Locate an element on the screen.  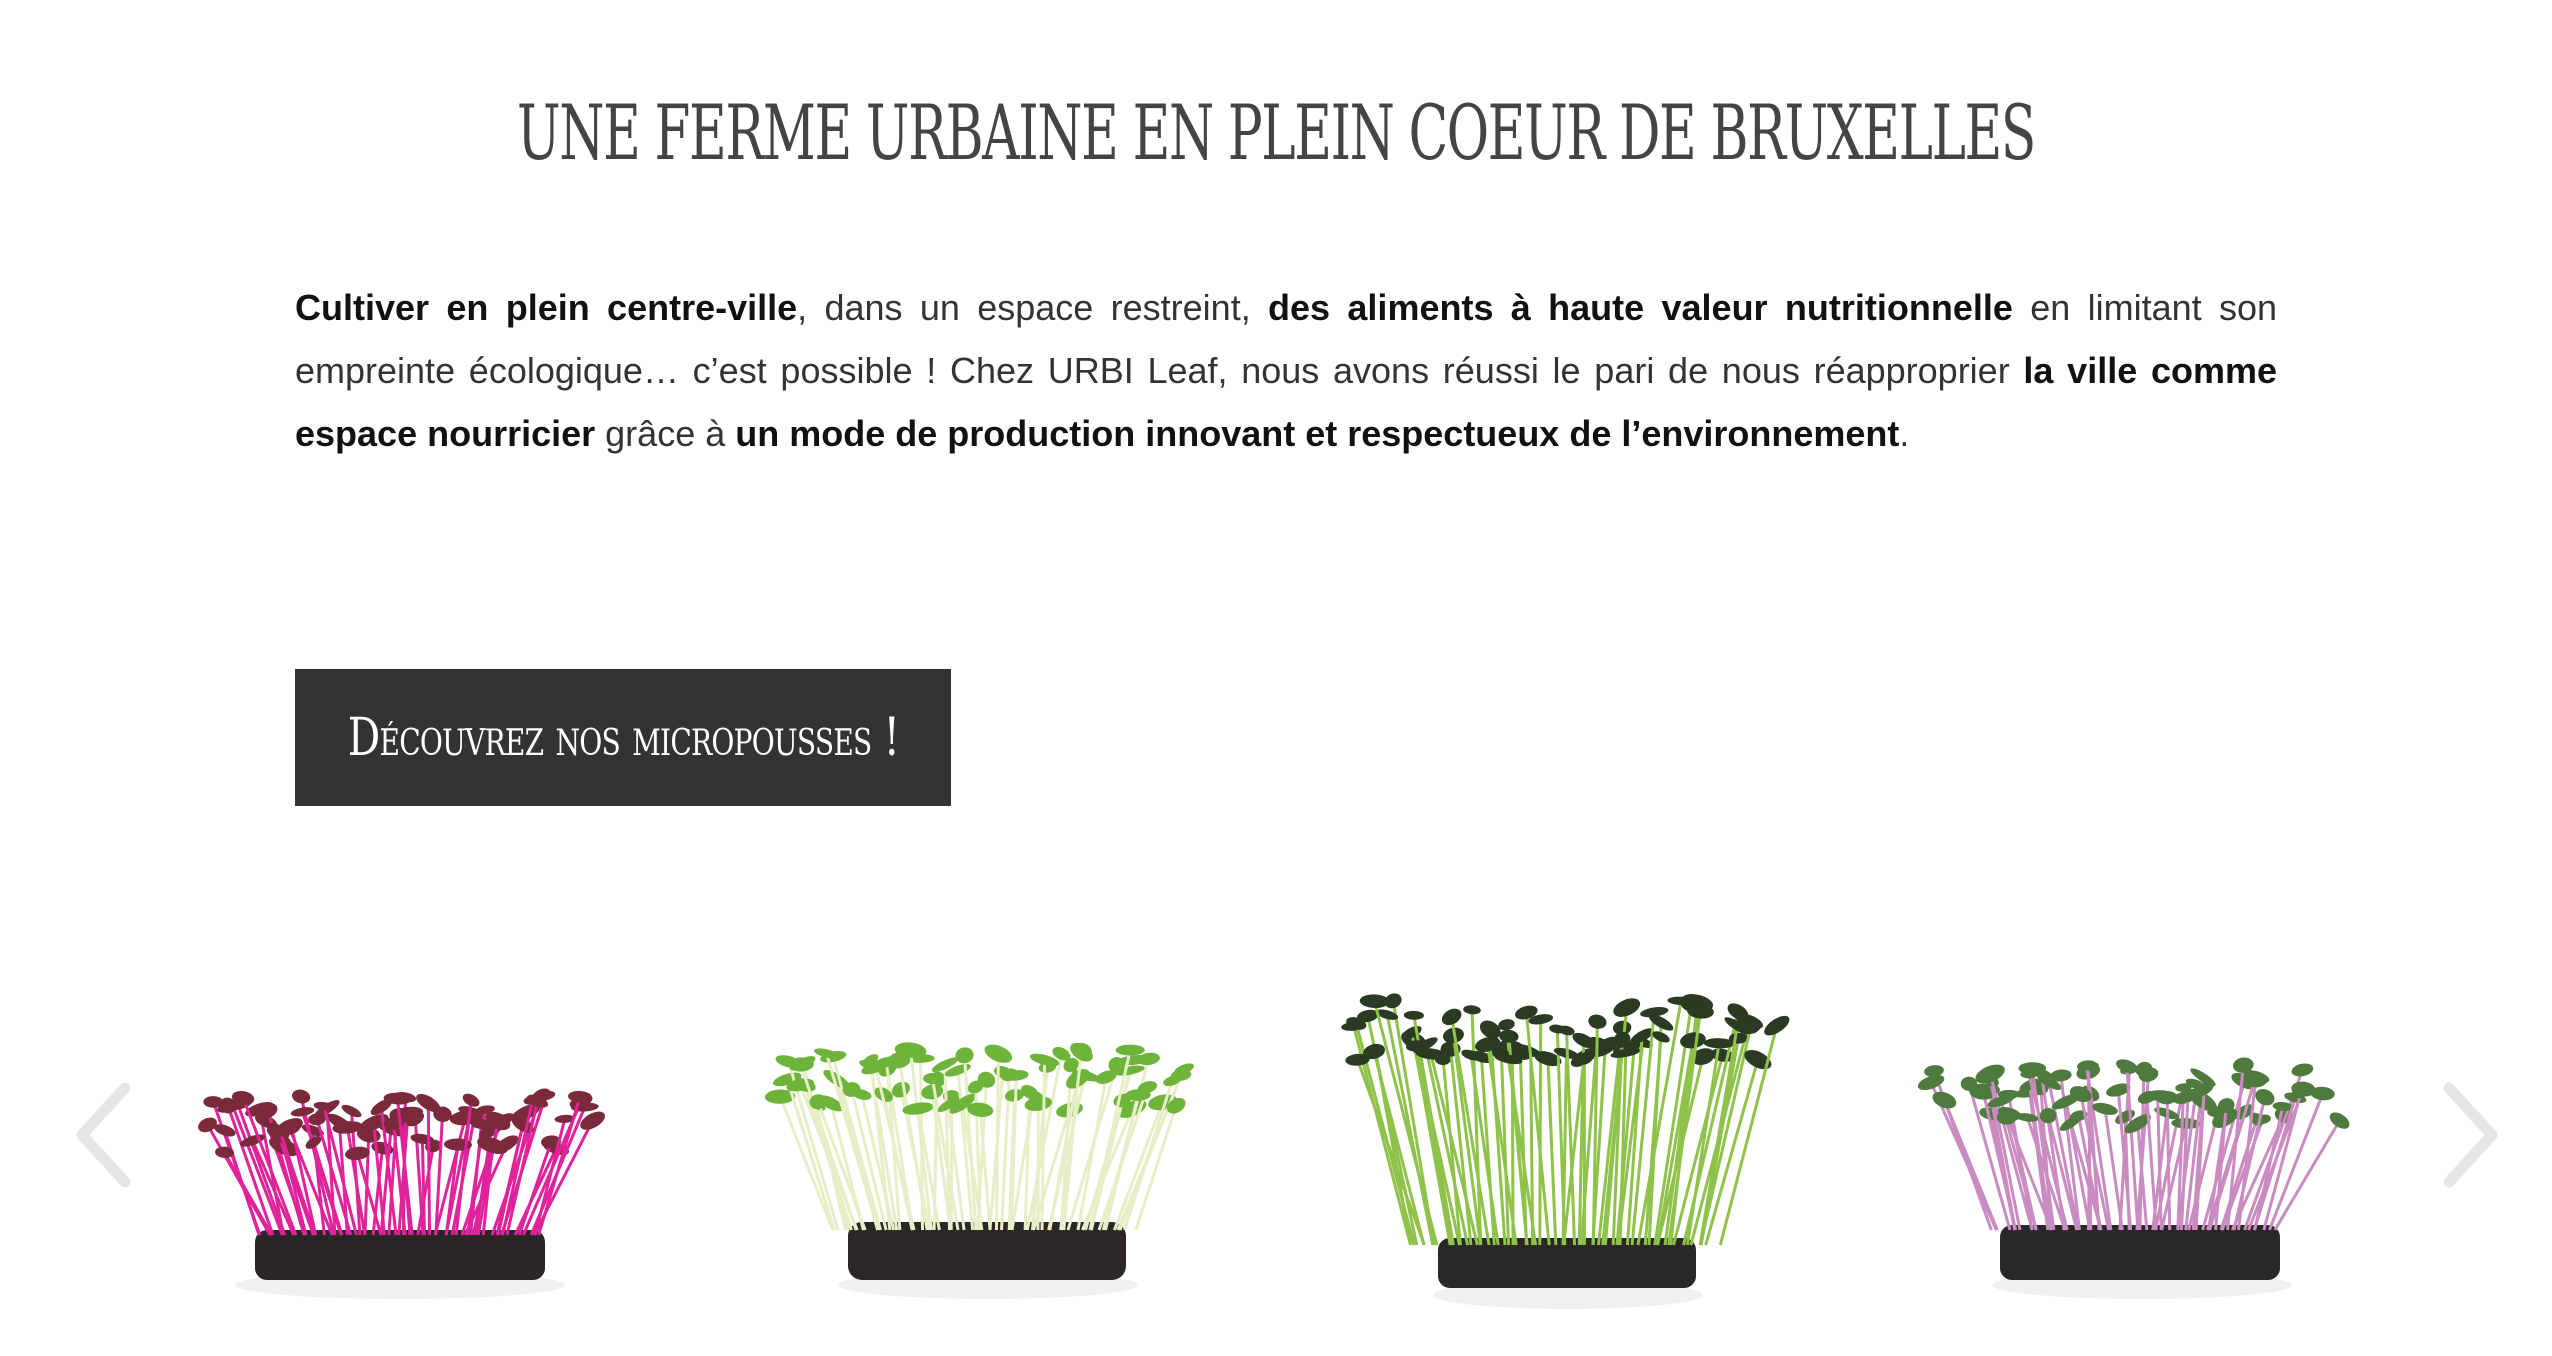
carousel-prev-button is located at coordinates (105, 1135).